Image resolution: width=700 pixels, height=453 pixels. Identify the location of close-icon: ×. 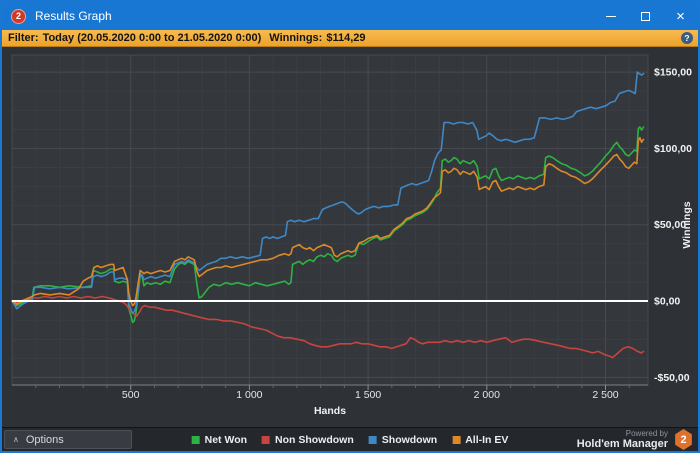
(680, 16).